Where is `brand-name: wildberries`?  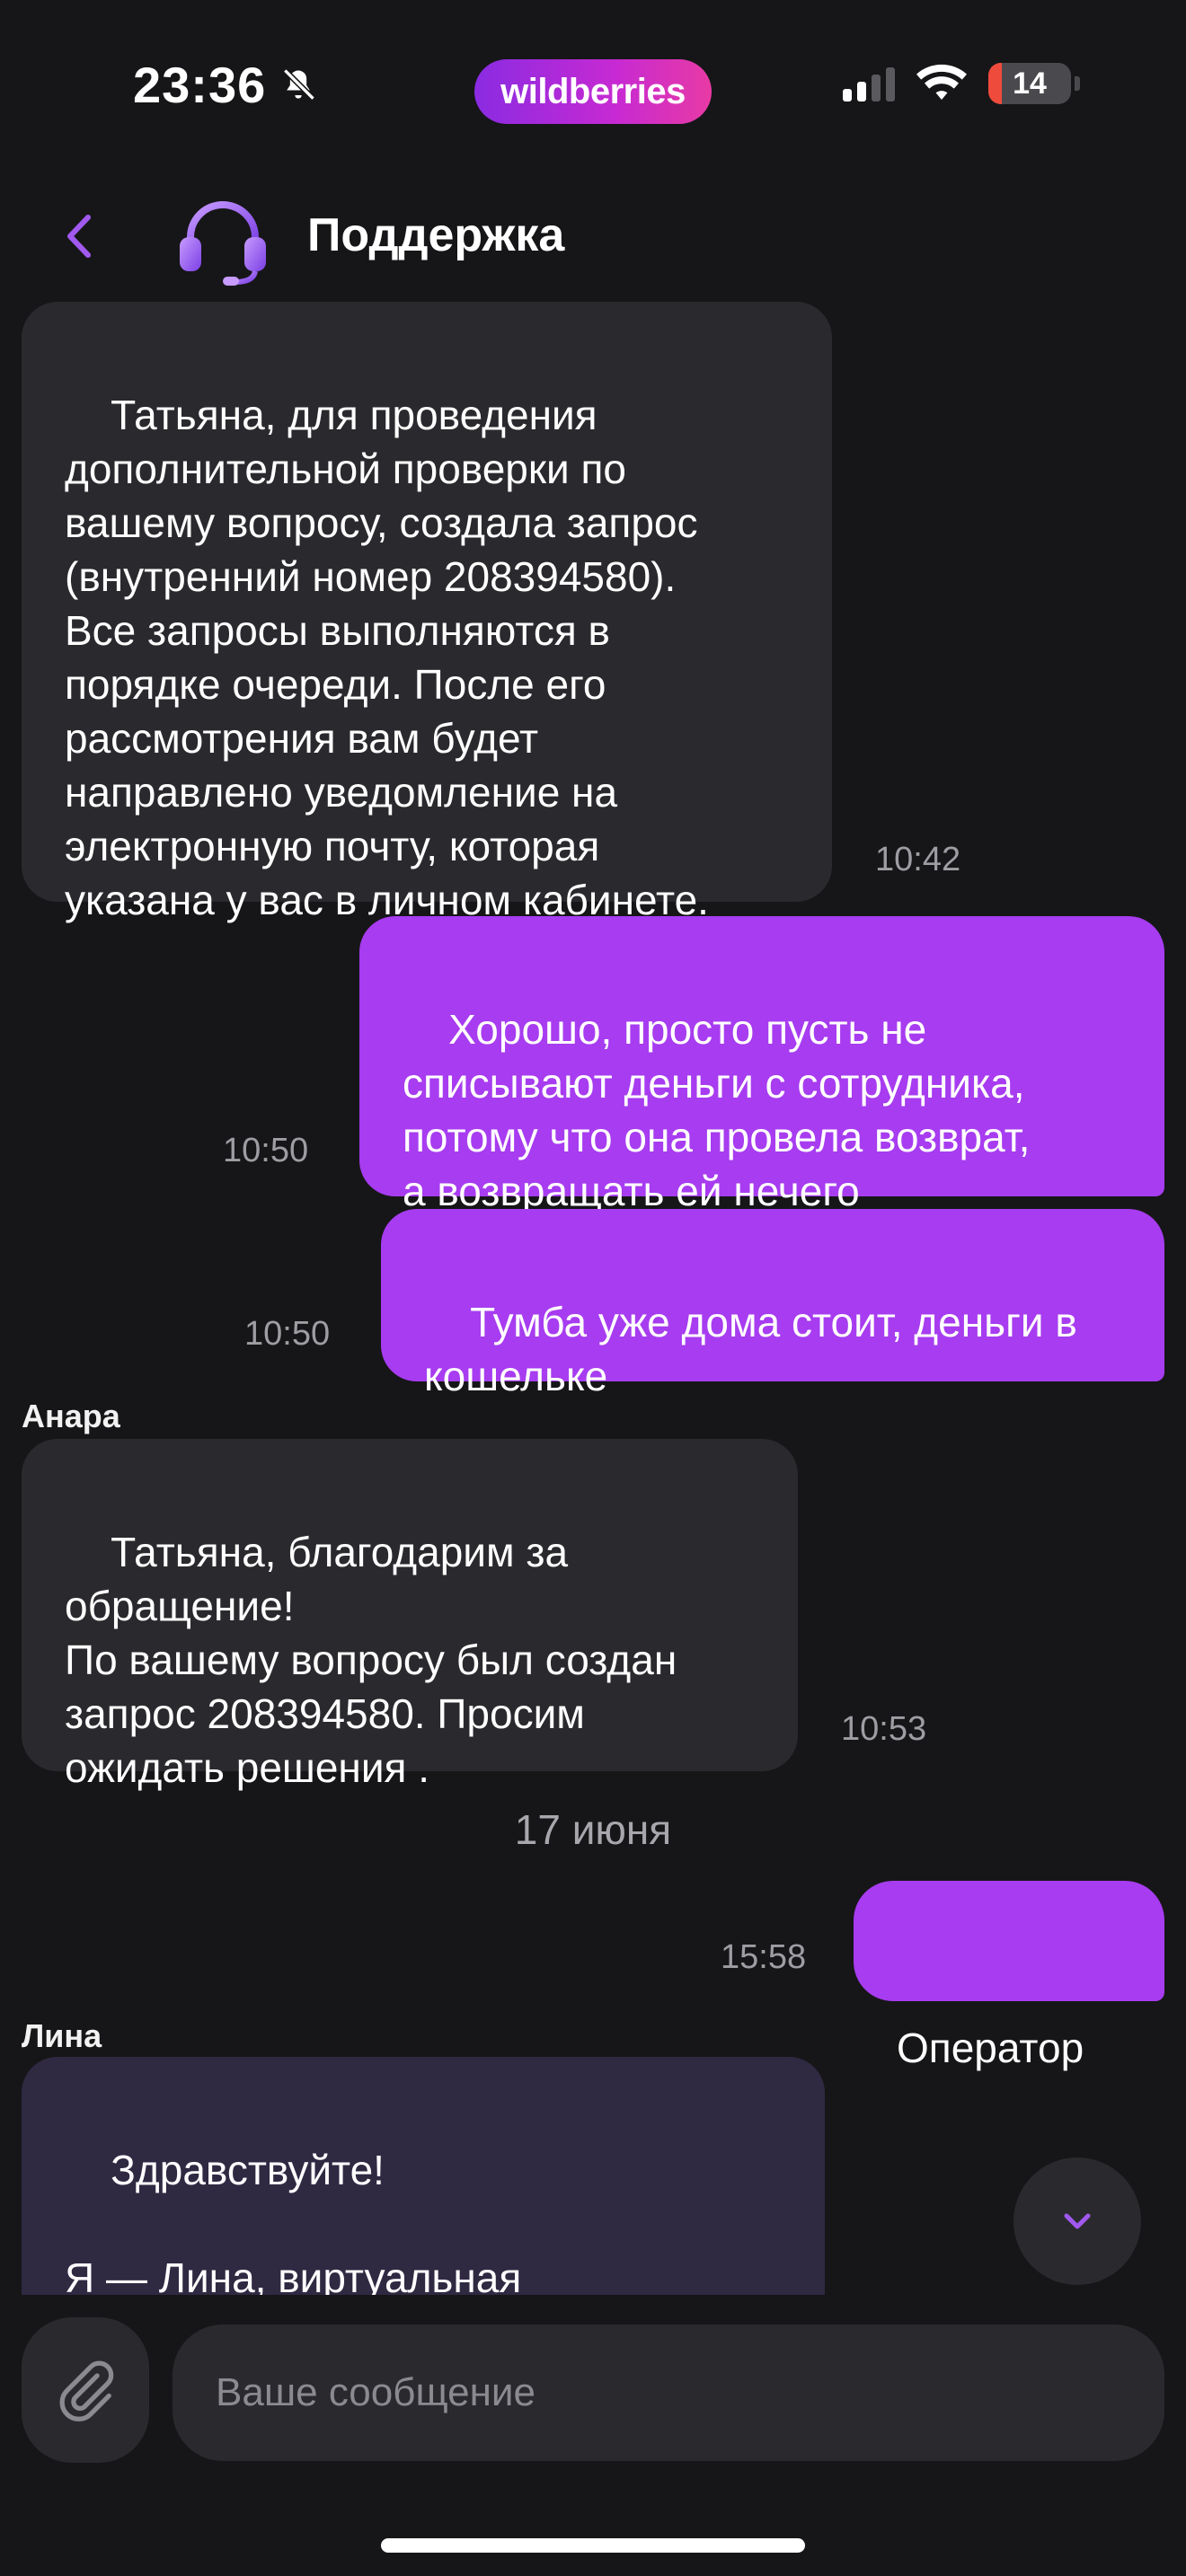
brand-name: wildberries is located at coordinates (593, 91).